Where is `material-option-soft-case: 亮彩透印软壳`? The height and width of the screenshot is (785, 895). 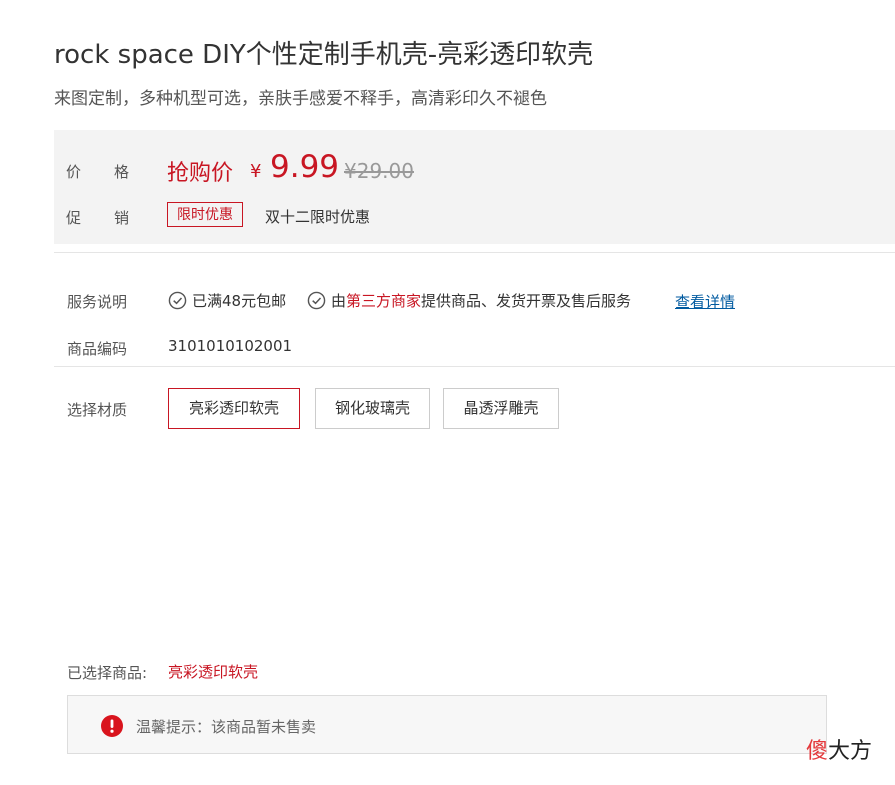 material-option-soft-case: 亮彩透印软壳 is located at coordinates (234, 408).